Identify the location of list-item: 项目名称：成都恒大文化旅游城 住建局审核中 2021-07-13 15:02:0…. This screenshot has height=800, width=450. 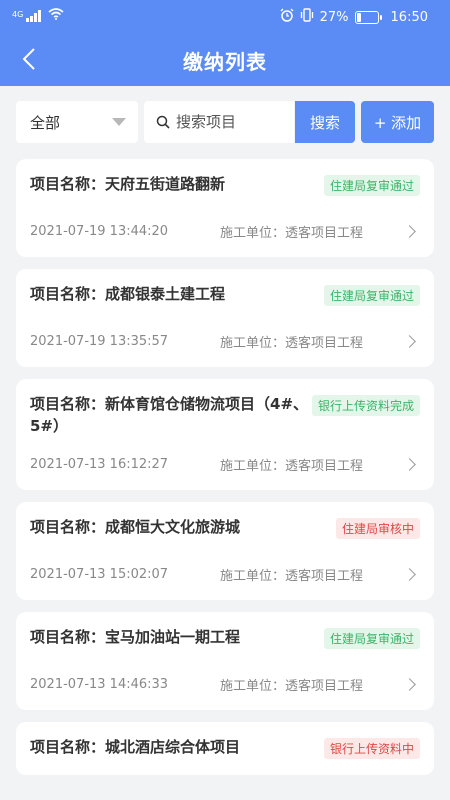
(225, 551).